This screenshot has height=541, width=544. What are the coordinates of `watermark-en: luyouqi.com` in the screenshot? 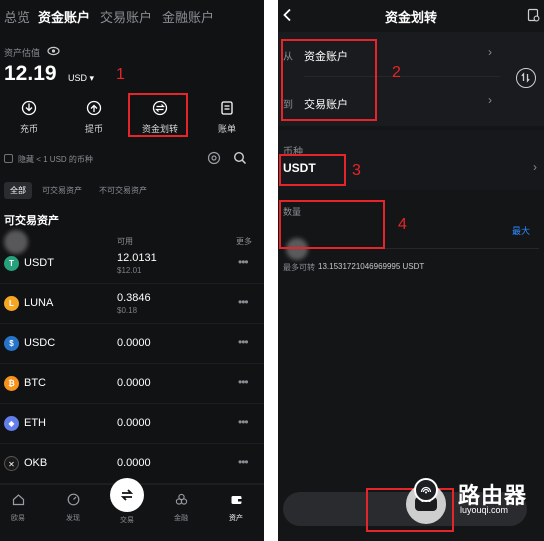 It's located at (484, 510).